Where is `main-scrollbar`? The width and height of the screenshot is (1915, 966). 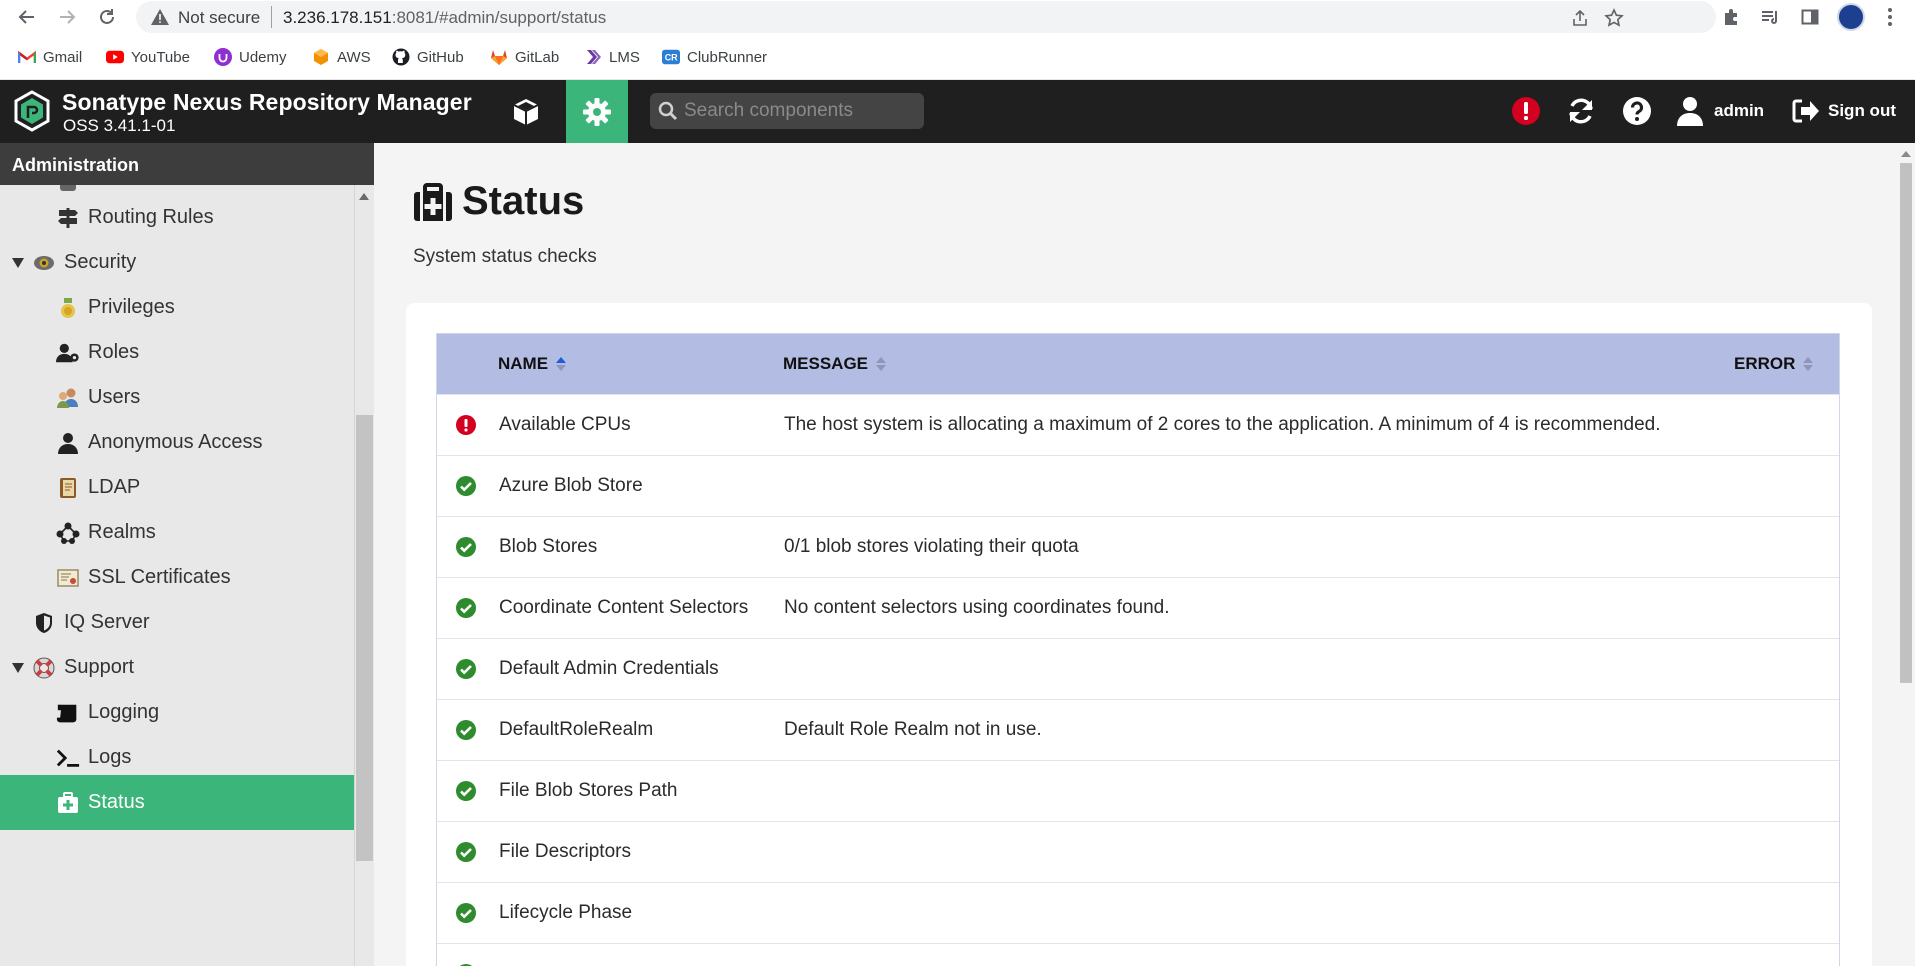
main-scrollbar is located at coordinates (1905, 554).